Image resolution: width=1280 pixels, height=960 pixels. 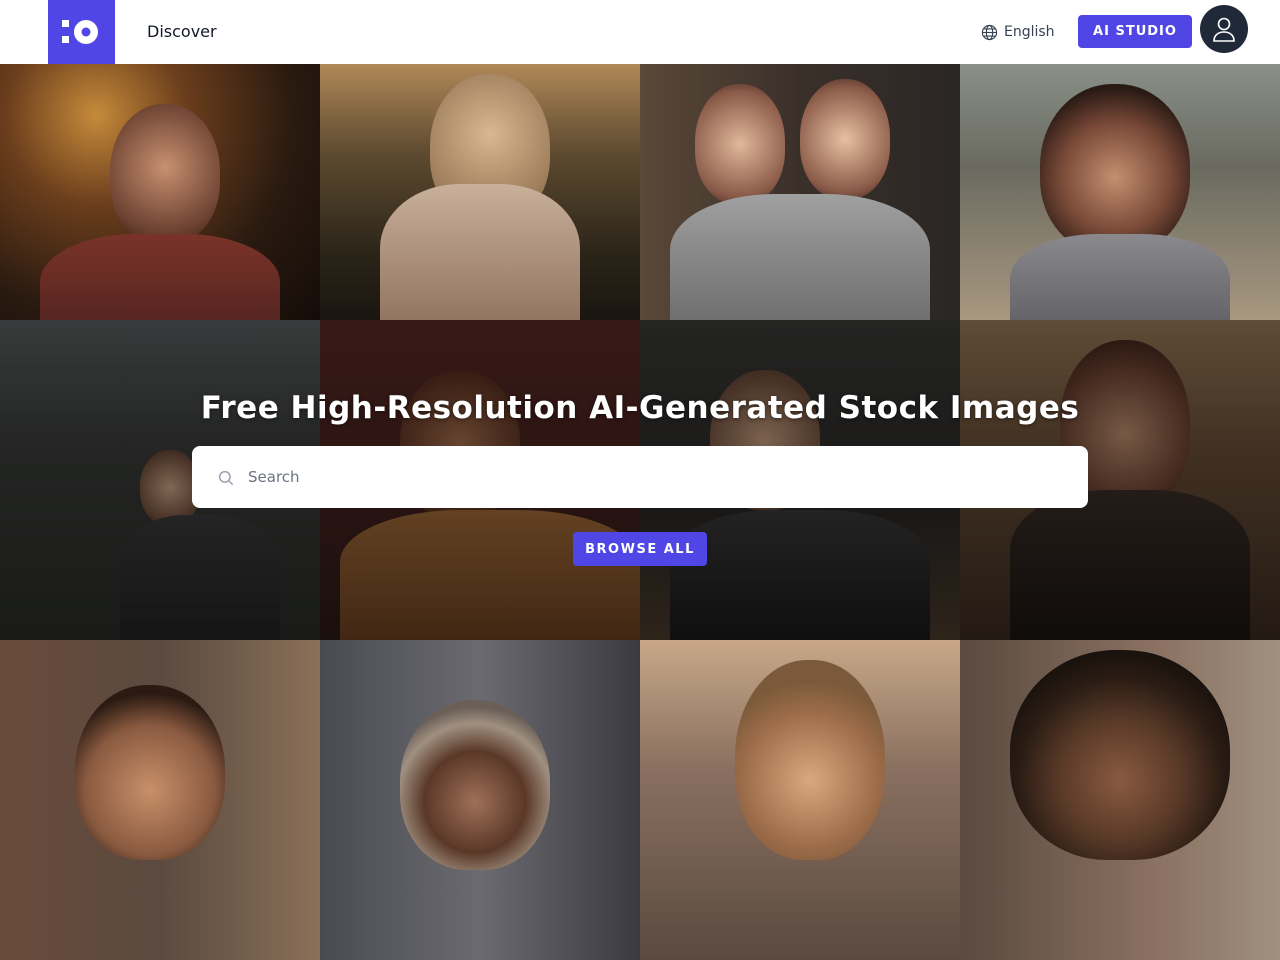 What do you see at coordinates (640, 549) in the screenshot?
I see `browse-all-button: BROWSE ALL` at bounding box center [640, 549].